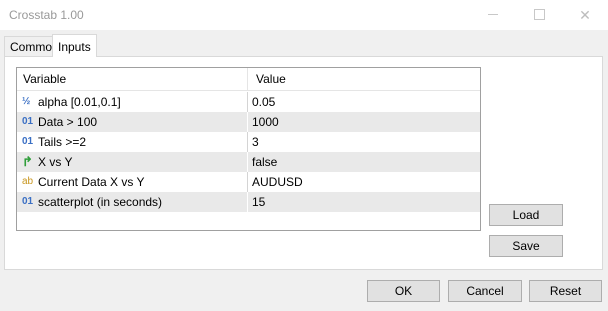 This screenshot has height=311, width=608. What do you see at coordinates (403, 291) in the screenshot?
I see `ok-button: OK` at bounding box center [403, 291].